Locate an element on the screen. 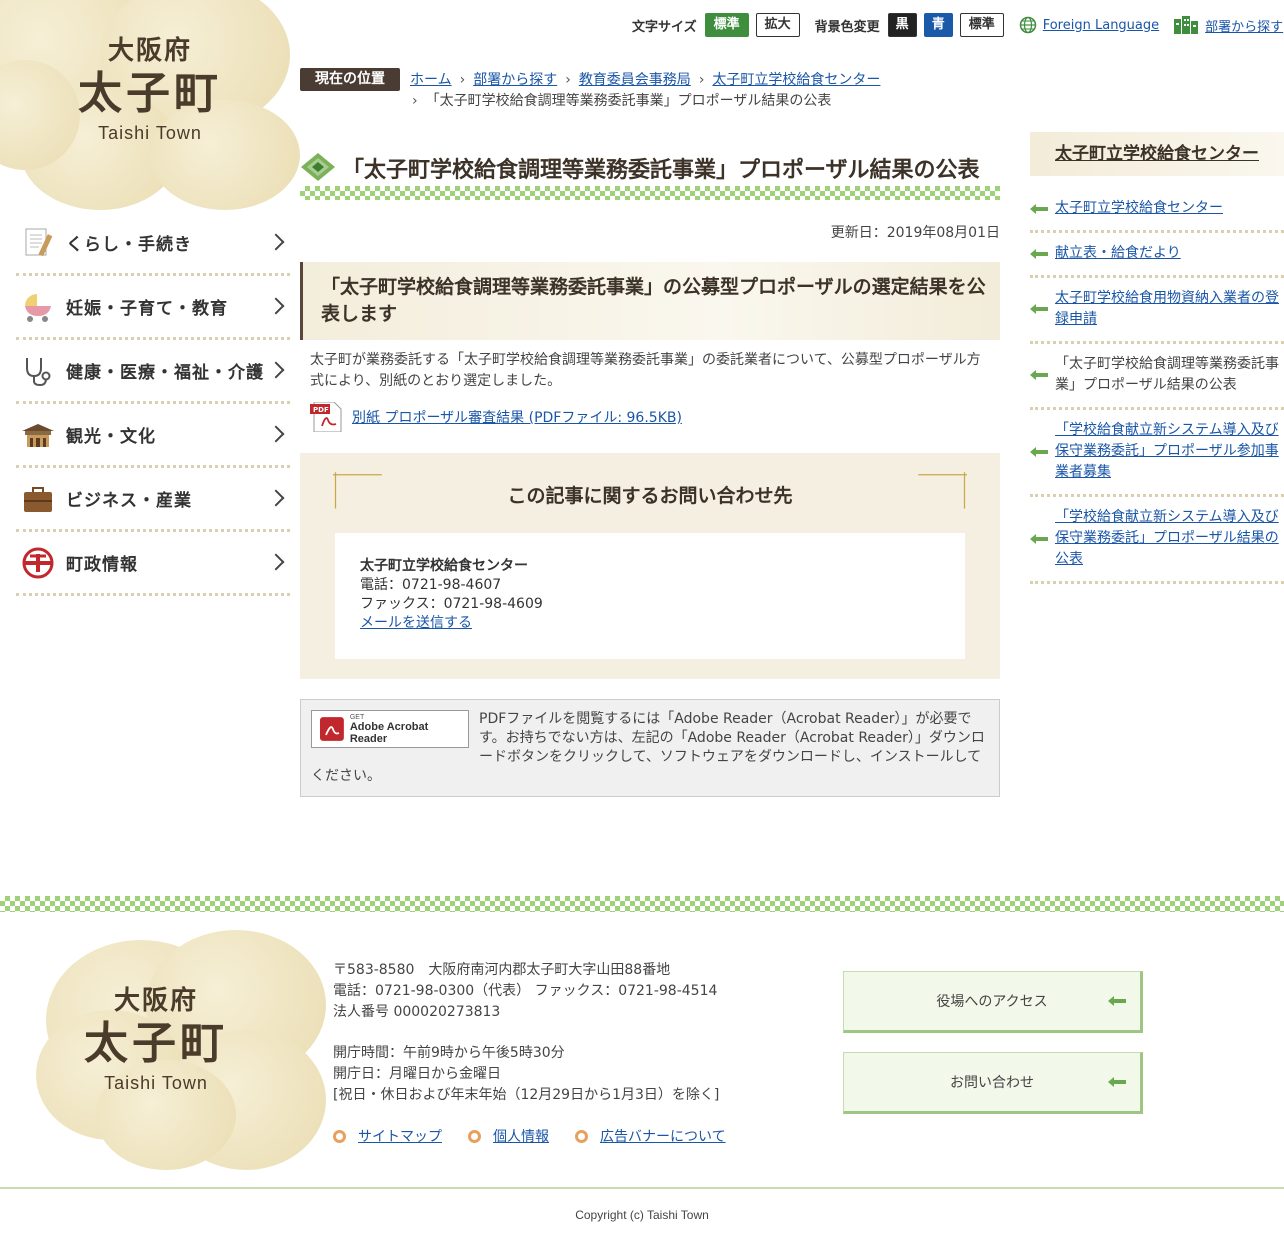 The width and height of the screenshot is (1284, 1246). footer-link-privacy: 個人情報 is located at coordinates (521, 1136).